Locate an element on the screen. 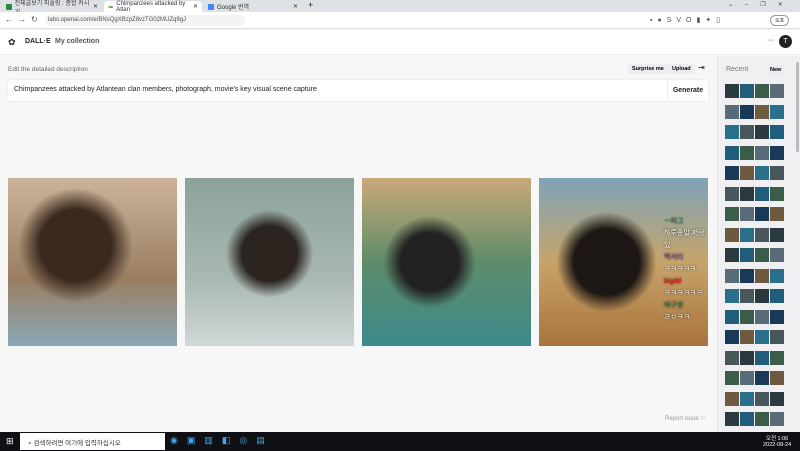  windows-start-icon: ⊞ is located at coordinates (10, 441).